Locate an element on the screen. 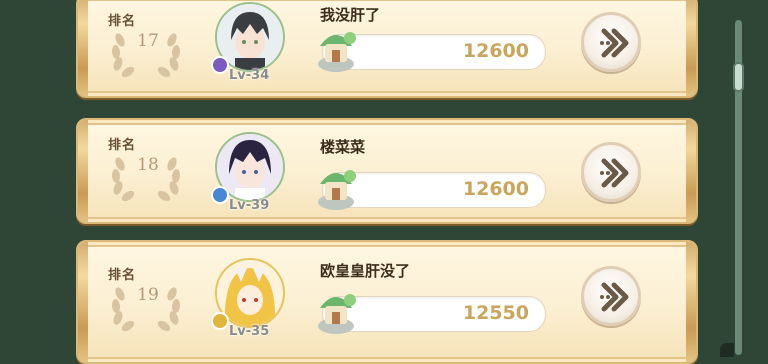  player-name: 我没肝了 is located at coordinates (350, 15).